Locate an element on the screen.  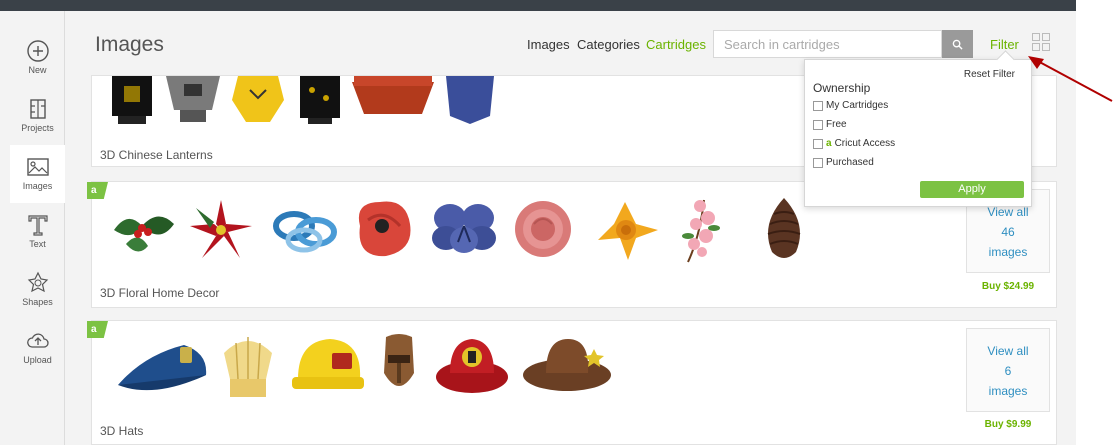
search-icon is located at coordinates (957, 44).